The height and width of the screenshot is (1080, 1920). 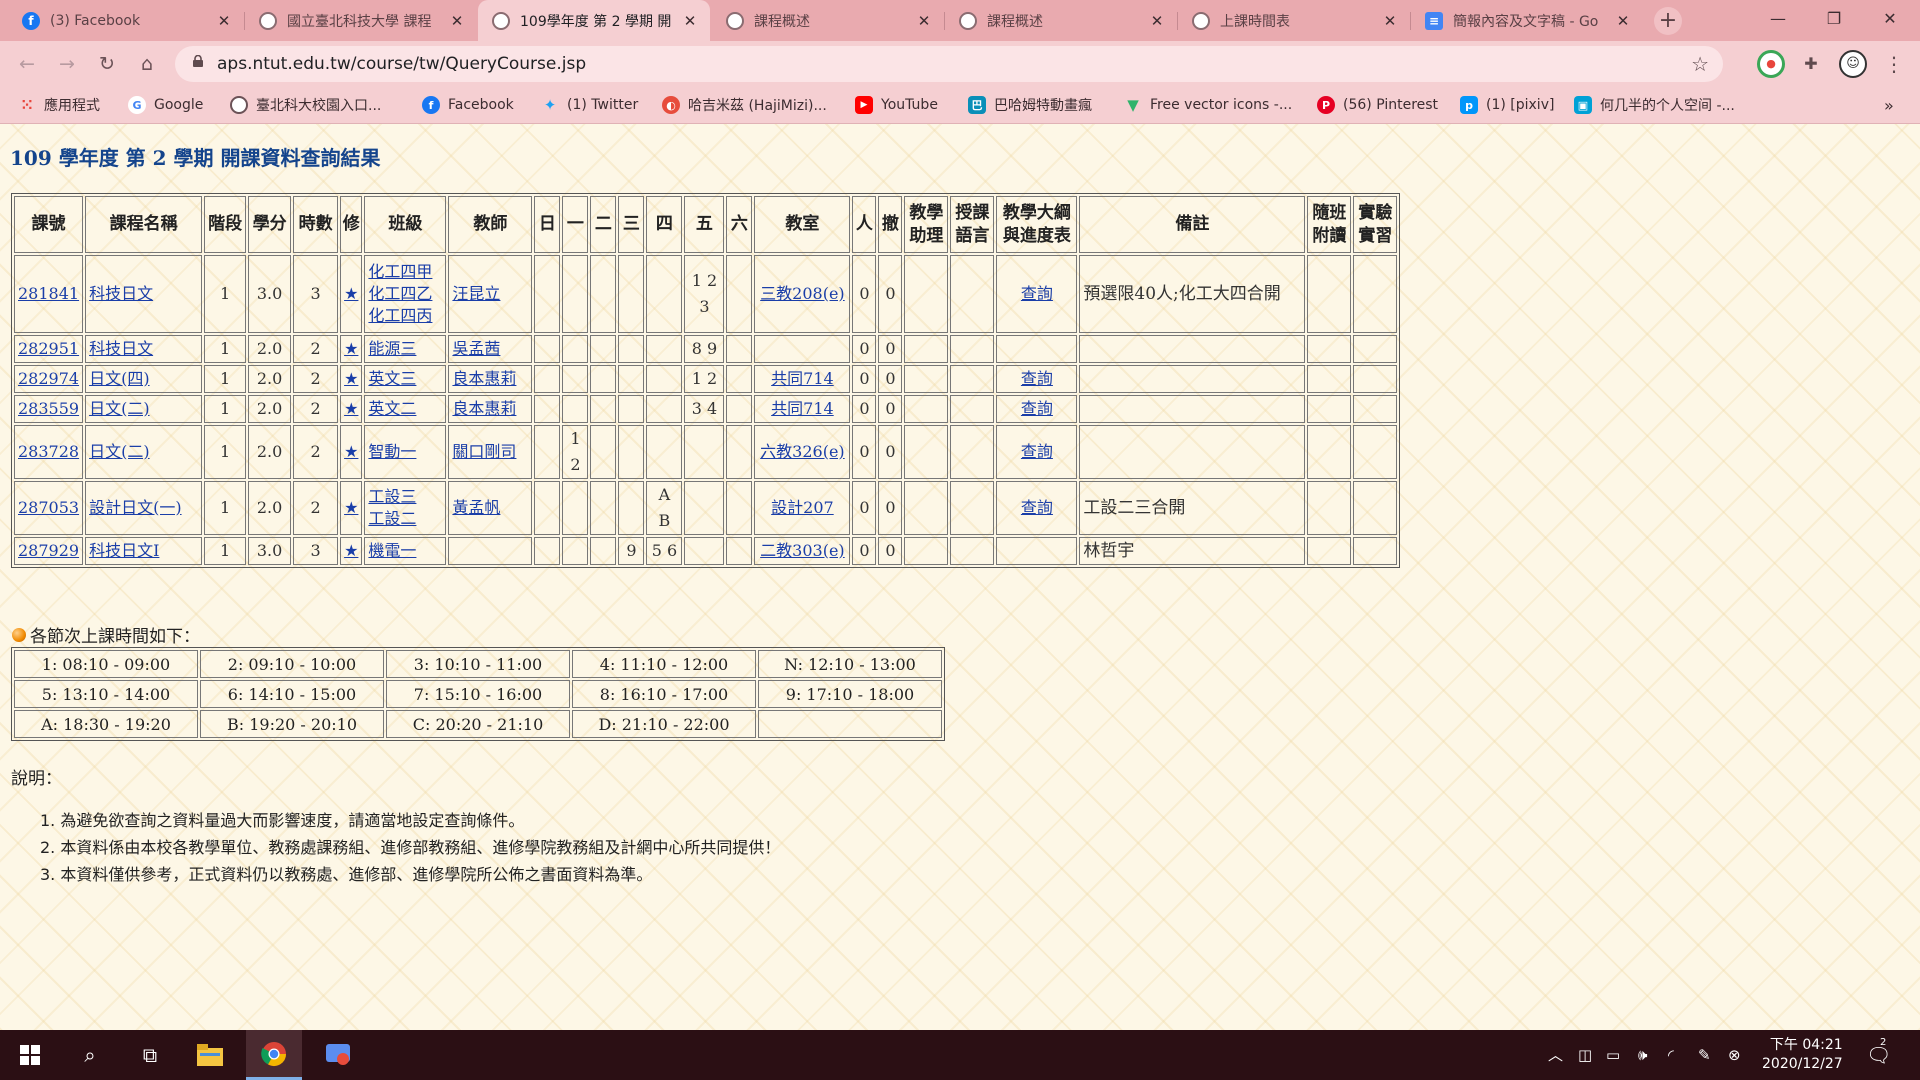 I want to click on class-link: 化工四丙, so click(x=400, y=315).